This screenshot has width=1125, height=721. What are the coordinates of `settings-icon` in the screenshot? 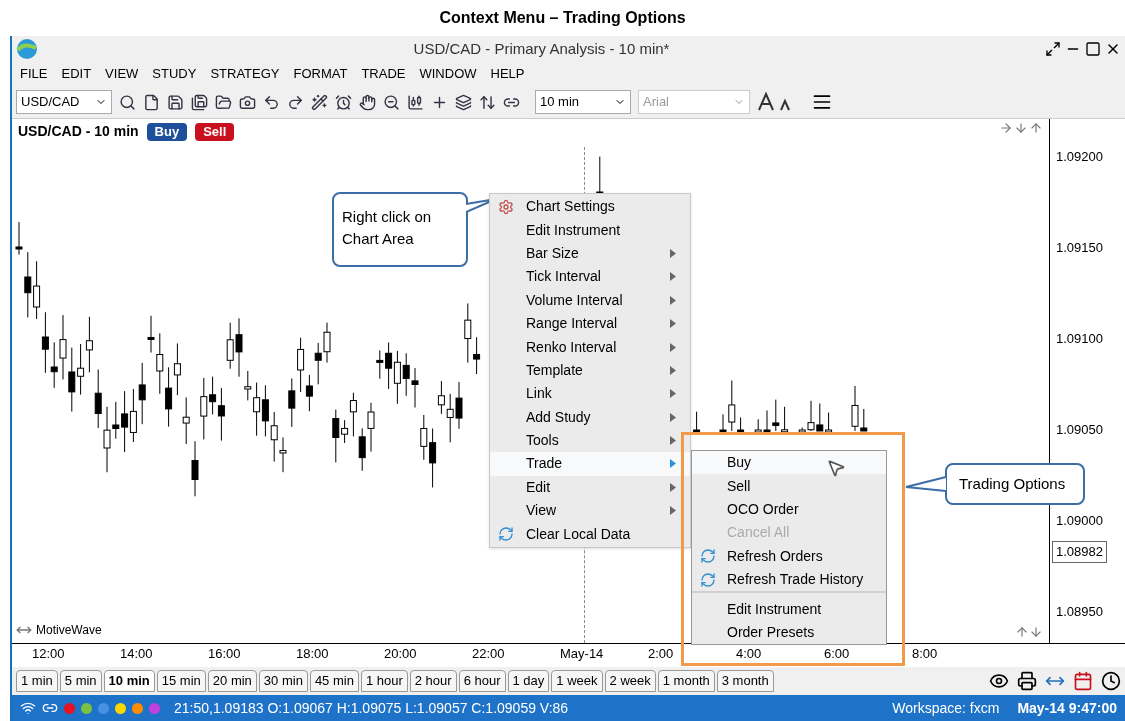 It's located at (506, 206).